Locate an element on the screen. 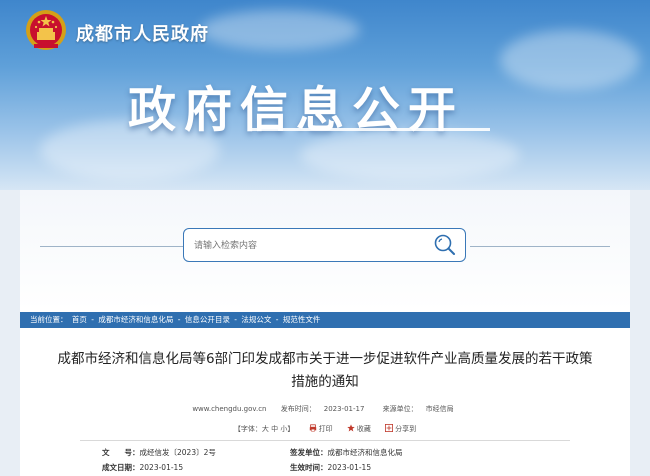 The image size is (650, 476). print-button: 打印 is located at coordinates (321, 429).